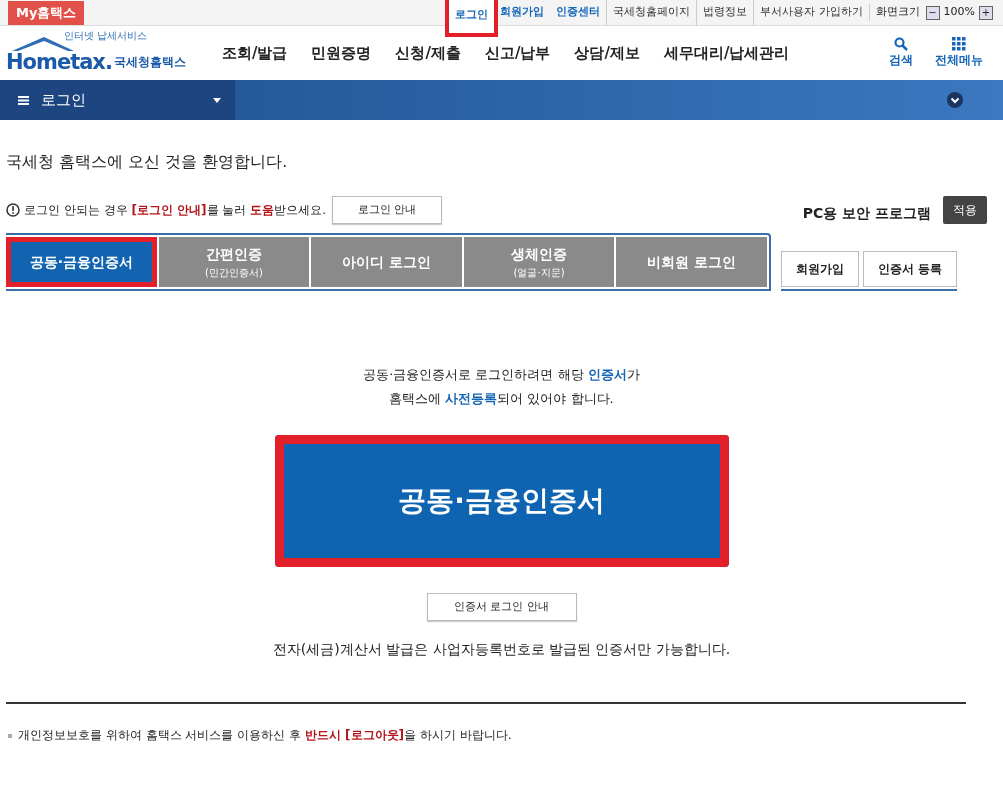 This screenshot has width=1003, height=808. Describe the element at coordinates (175, 210) in the screenshot. I see `help-text: 로그인 안되는 경우 [로그인 안내]를 눌러 도움받으세요.` at that location.